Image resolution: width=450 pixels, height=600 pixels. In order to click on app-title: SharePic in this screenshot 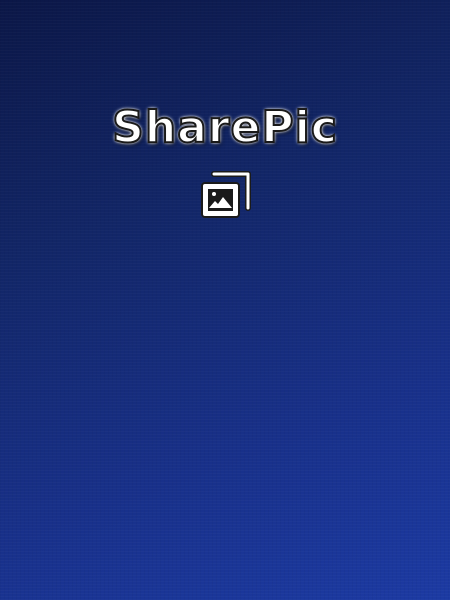, I will do `click(224, 127)`.